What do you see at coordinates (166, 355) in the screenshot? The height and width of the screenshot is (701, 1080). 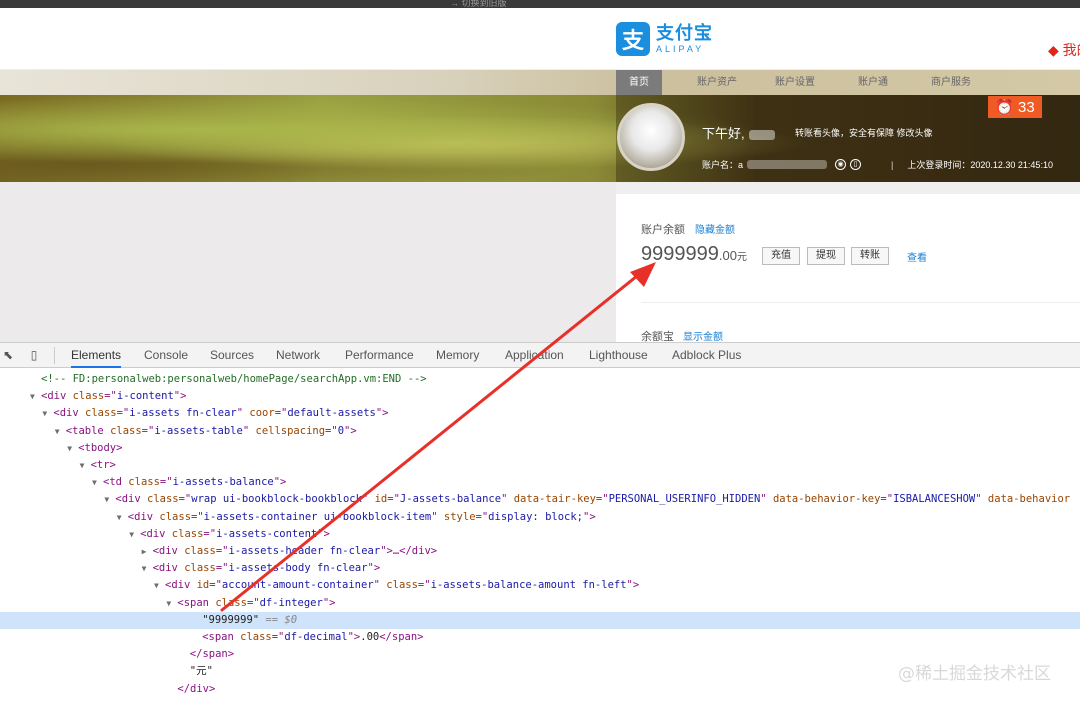 I see `tab-console: Console` at bounding box center [166, 355].